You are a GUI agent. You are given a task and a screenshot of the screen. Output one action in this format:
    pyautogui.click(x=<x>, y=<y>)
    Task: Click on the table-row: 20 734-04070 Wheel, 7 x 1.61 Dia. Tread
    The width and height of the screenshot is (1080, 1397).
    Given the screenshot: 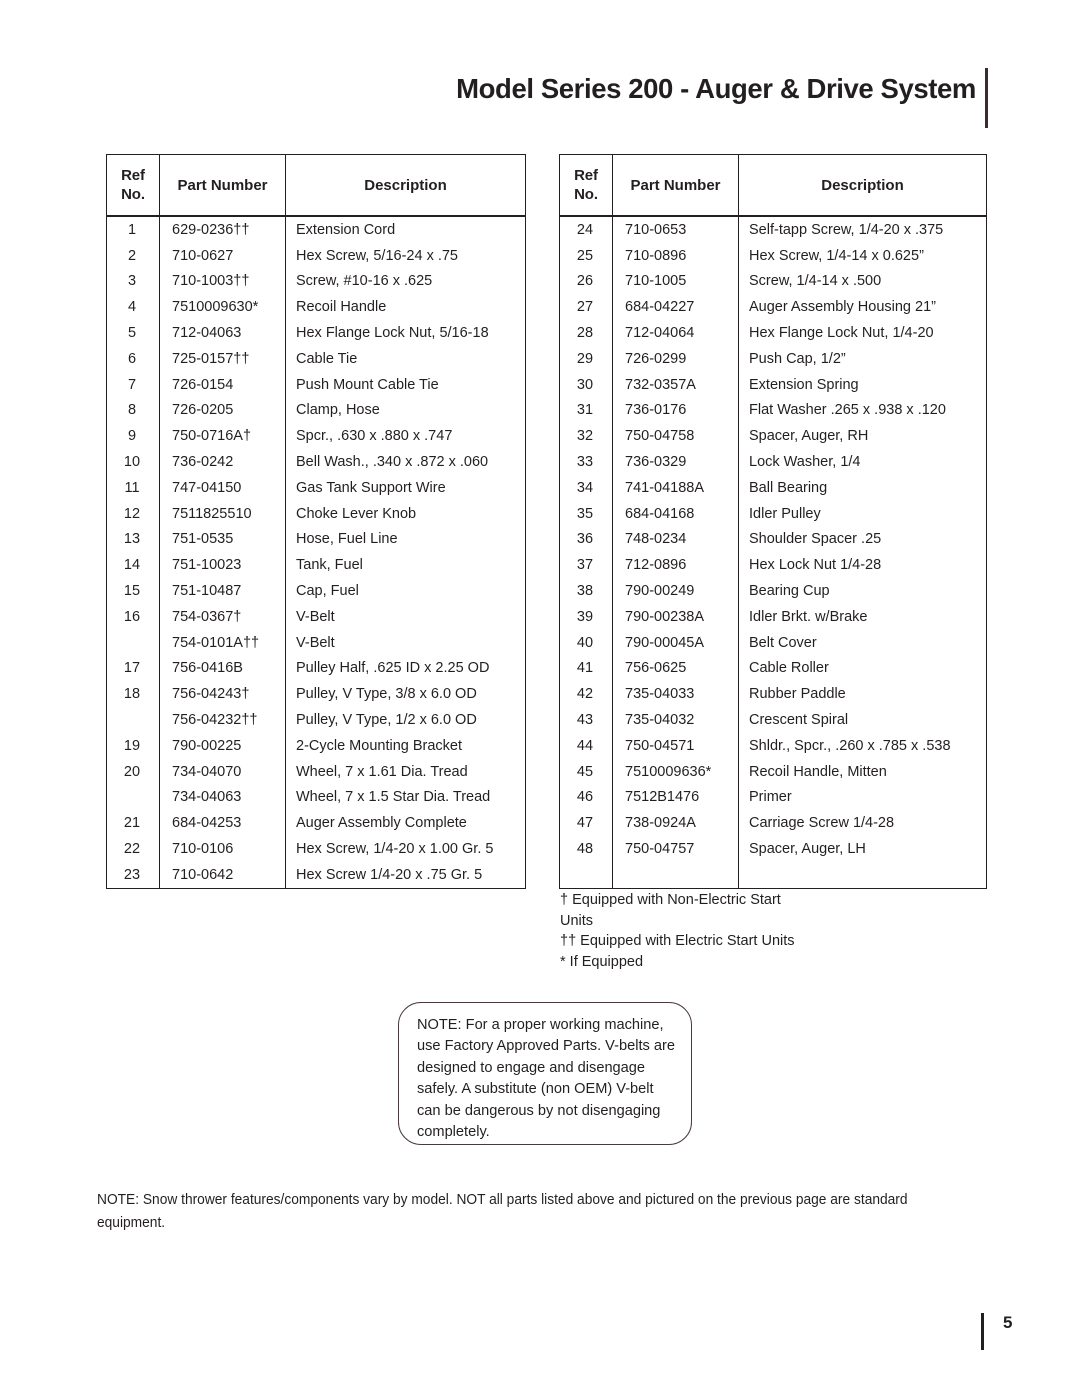 What is the action you would take?
    pyautogui.click(x=316, y=771)
    